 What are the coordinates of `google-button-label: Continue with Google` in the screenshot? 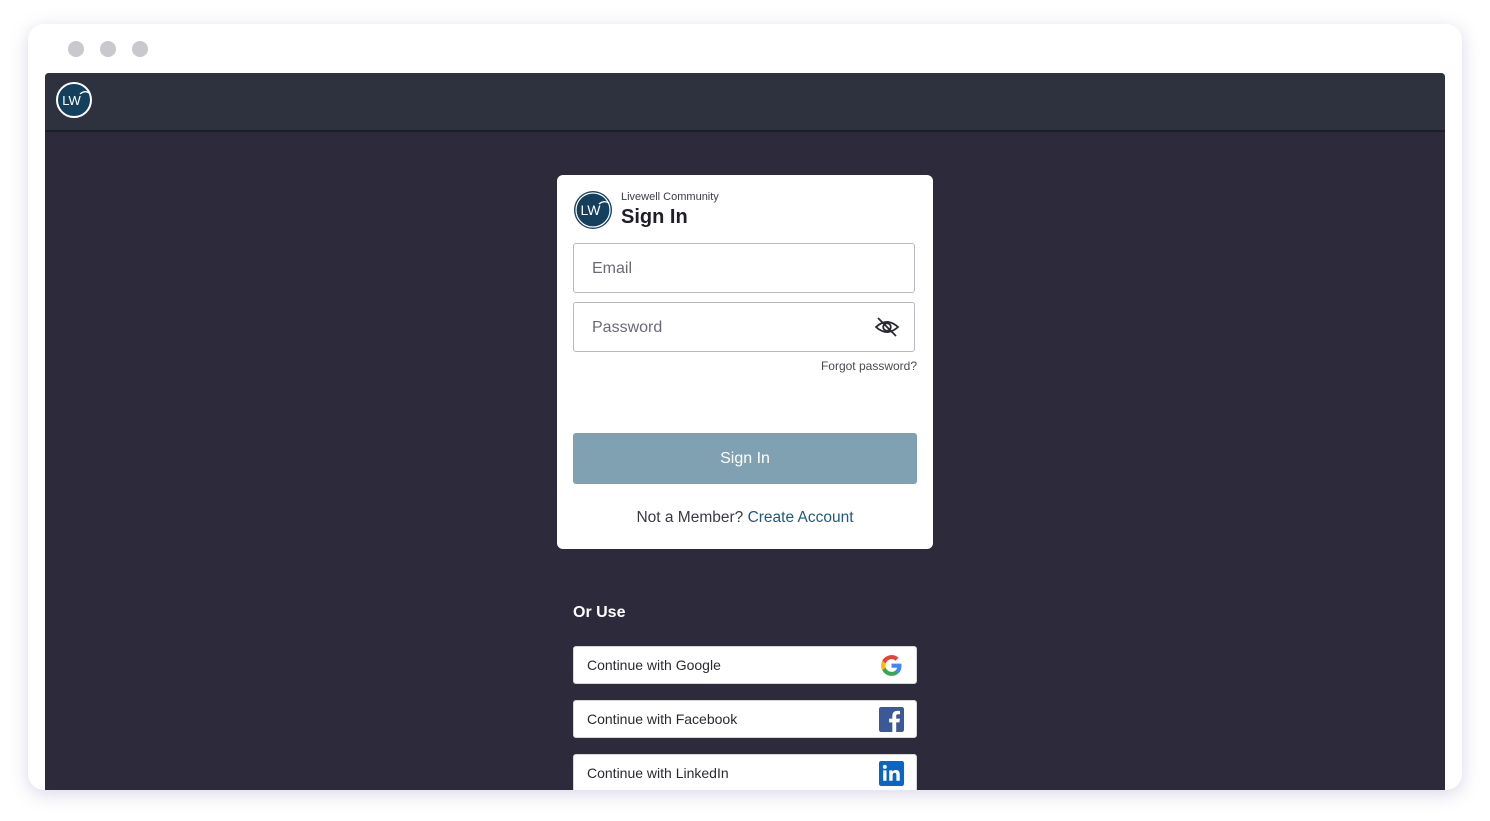 It's located at (654, 665).